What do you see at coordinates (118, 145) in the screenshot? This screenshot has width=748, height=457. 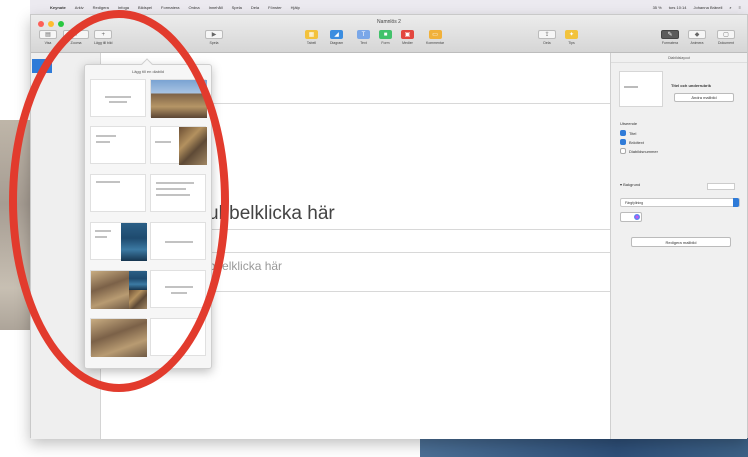 I see `layout-thumbnail-title-bullets` at bounding box center [118, 145].